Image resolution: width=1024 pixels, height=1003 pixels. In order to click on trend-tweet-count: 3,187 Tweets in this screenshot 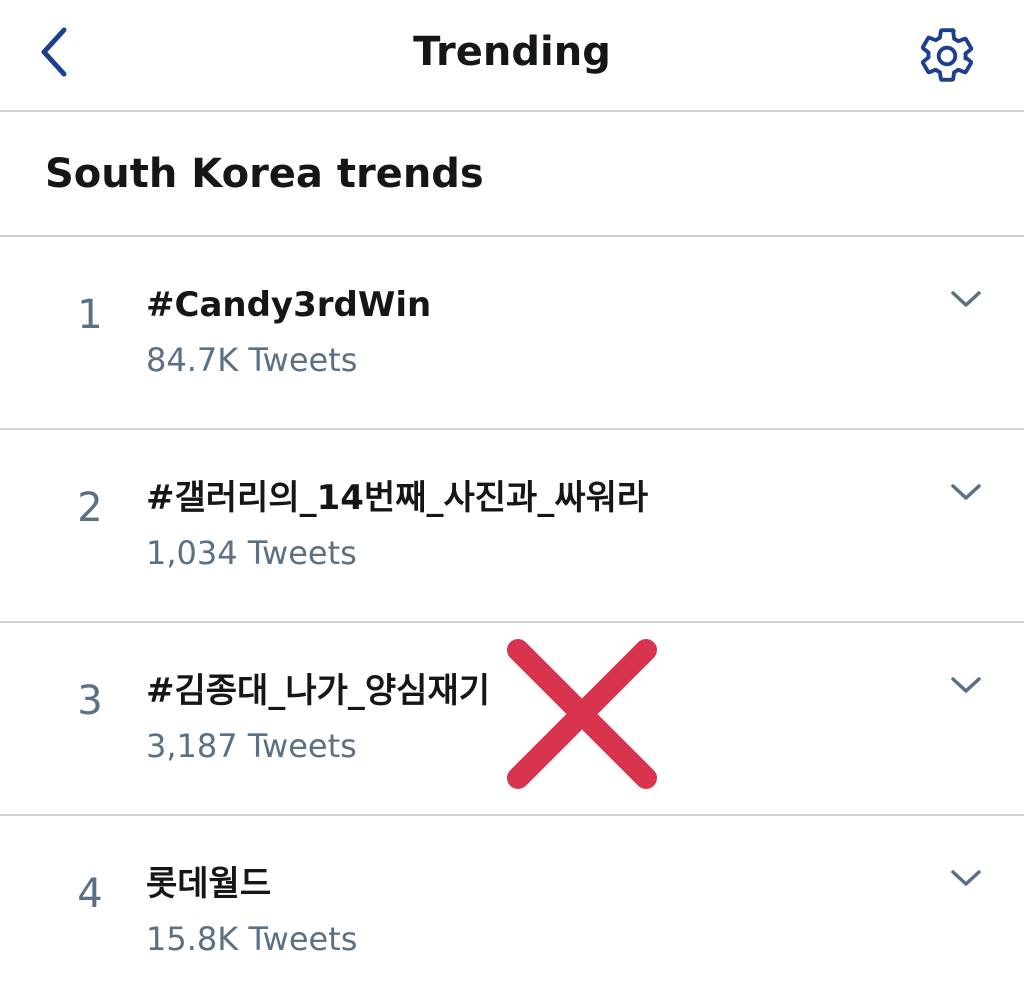, I will do `click(251, 746)`.